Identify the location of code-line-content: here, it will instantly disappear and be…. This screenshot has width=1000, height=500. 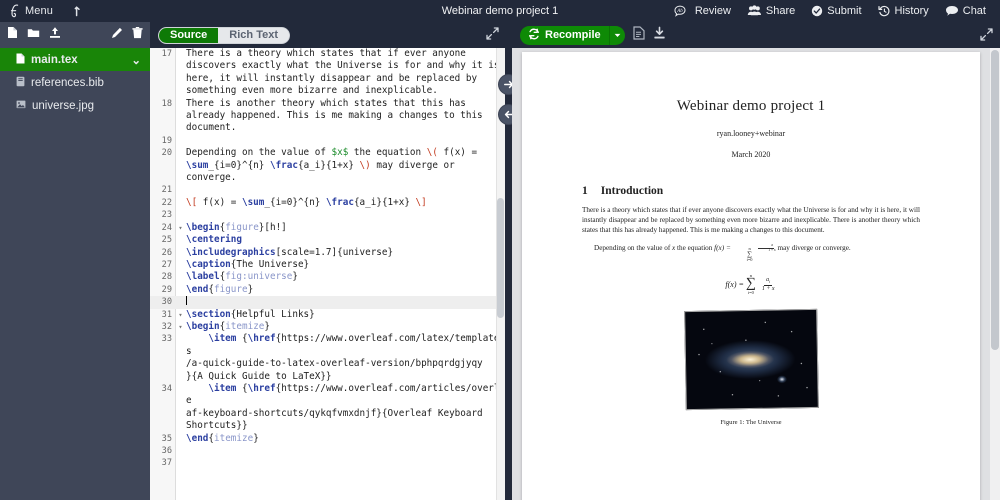
(332, 78).